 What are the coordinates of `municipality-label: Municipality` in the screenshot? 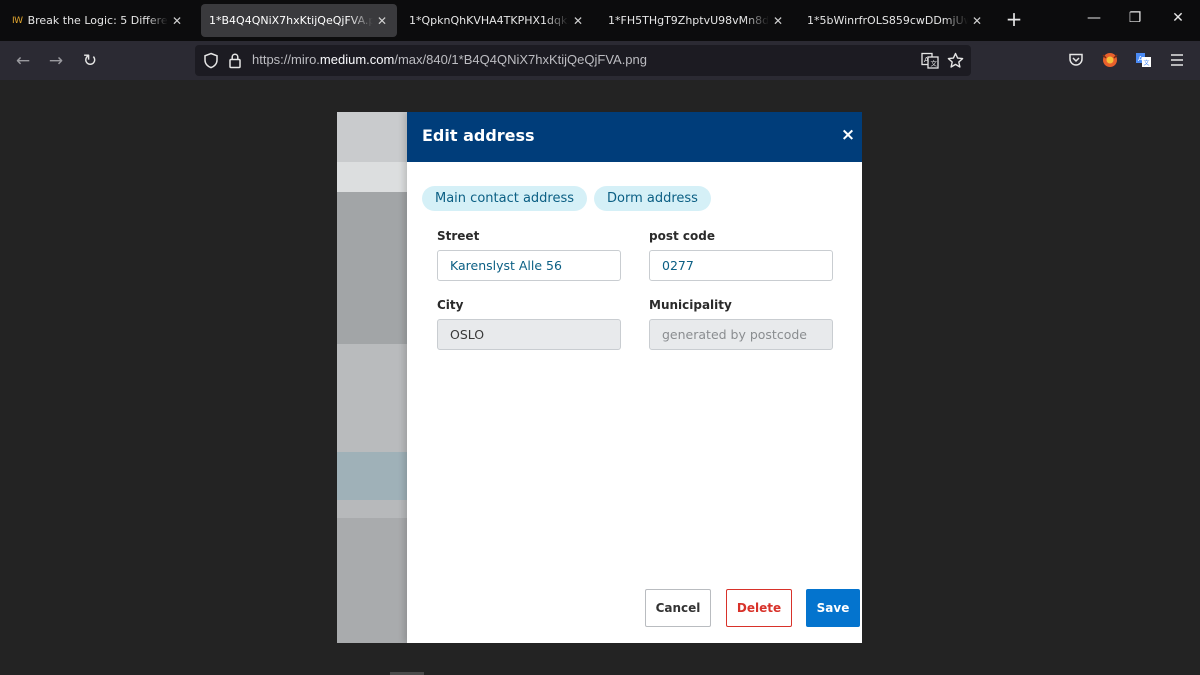 It's located at (690, 305).